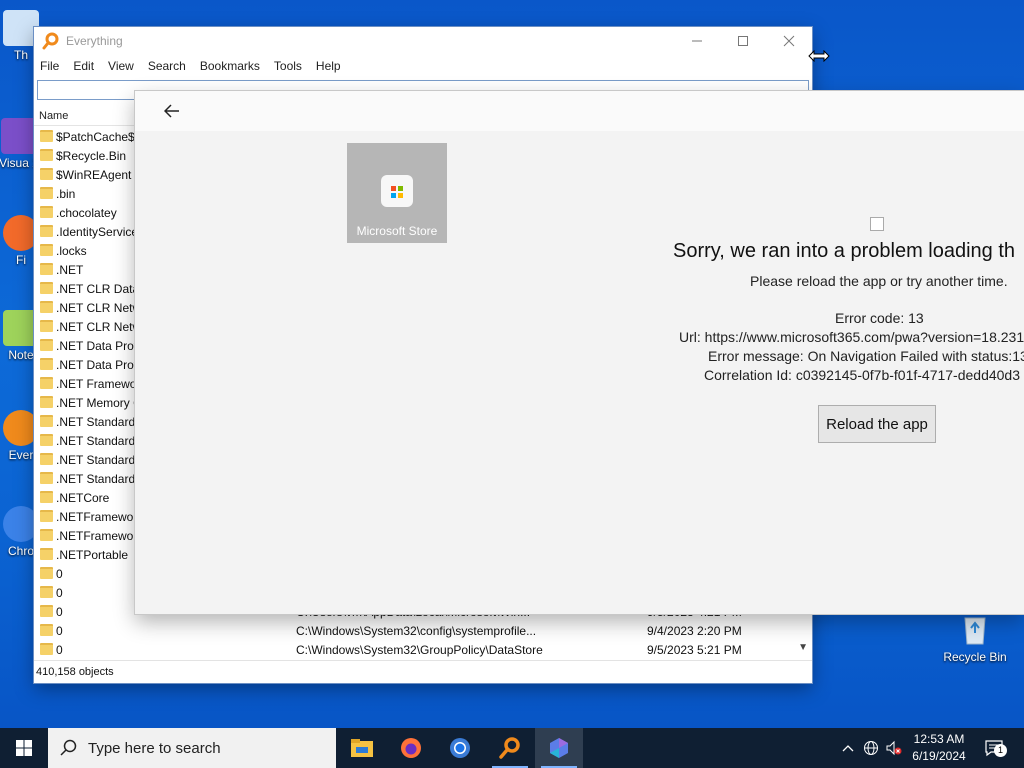 The width and height of the screenshot is (1024, 768). Describe the element at coordinates (50, 41) in the screenshot. I see `everything-app-icon` at that location.